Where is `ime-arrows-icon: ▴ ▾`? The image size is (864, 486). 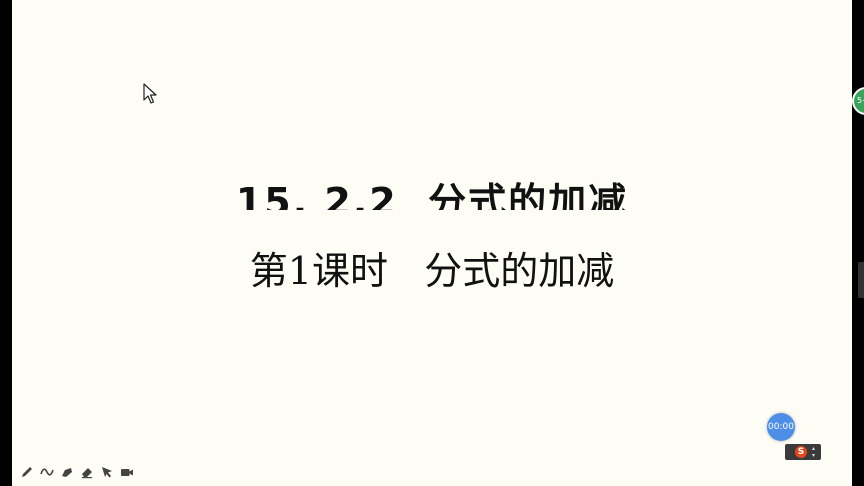 ime-arrows-icon: ▴ ▾ is located at coordinates (814, 452).